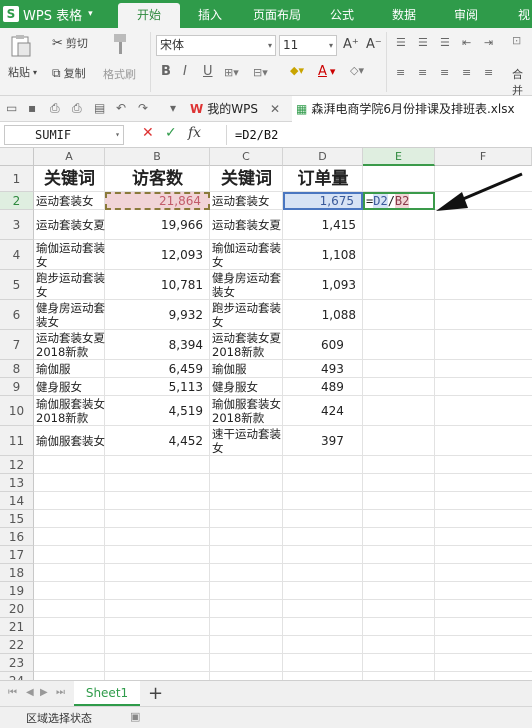 Image resolution: width=532 pixels, height=728 pixels. What do you see at coordinates (466, 72) in the screenshot?
I see `justify-icon: ≡` at bounding box center [466, 72].